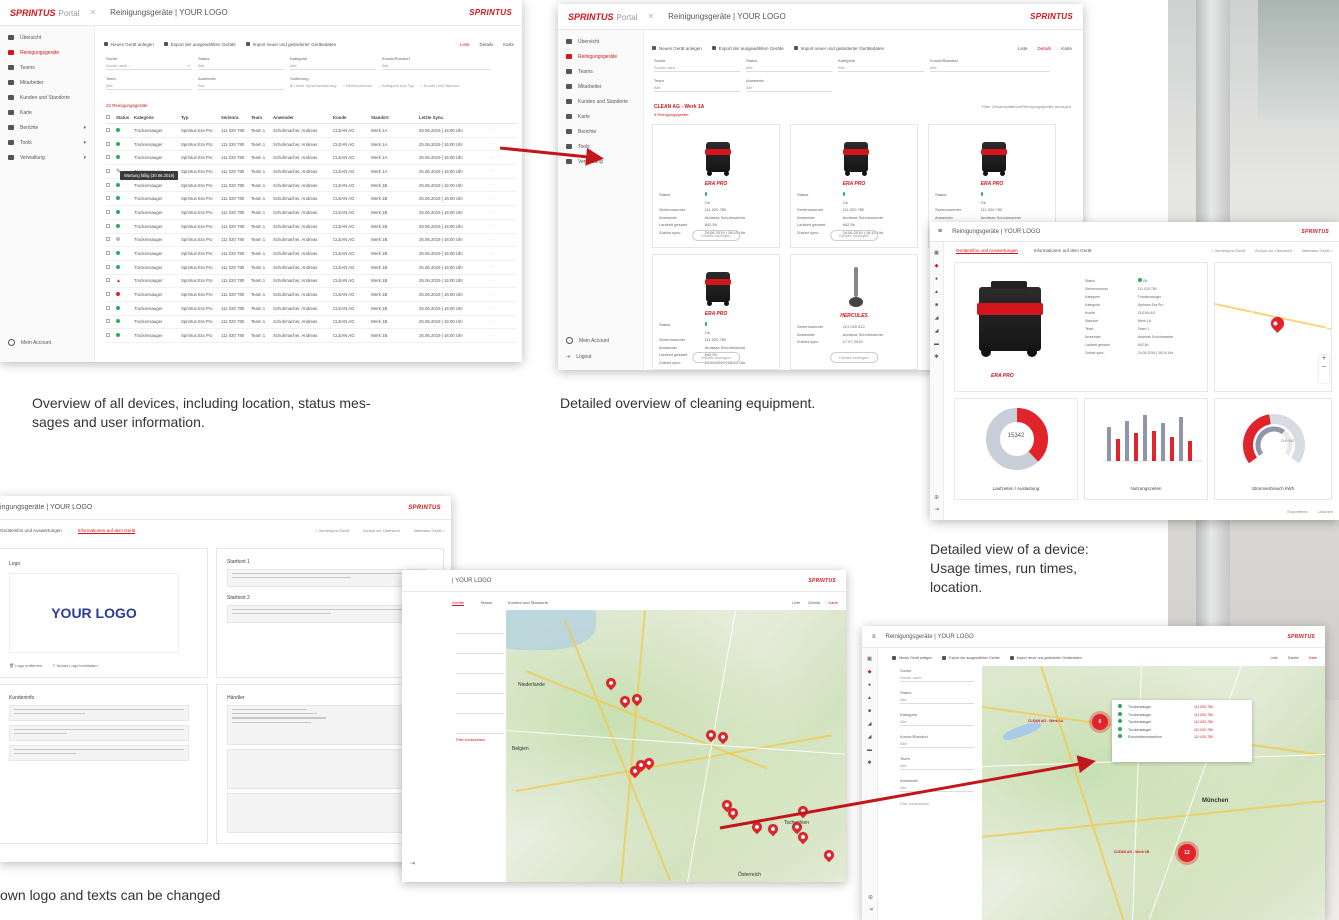 This screenshot has width=1339, height=920. I want to click on sidebar-item-admin: Verwaltung ▾, so click(47, 157).